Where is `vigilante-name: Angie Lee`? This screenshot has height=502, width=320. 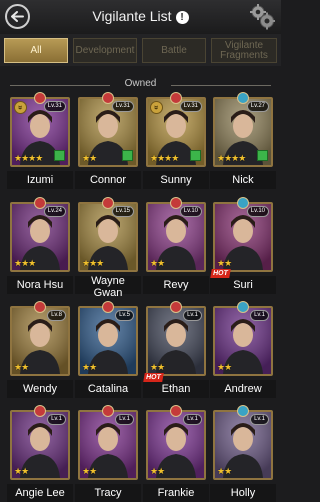
vigilante-name: Angie Lee is located at coordinates (40, 493).